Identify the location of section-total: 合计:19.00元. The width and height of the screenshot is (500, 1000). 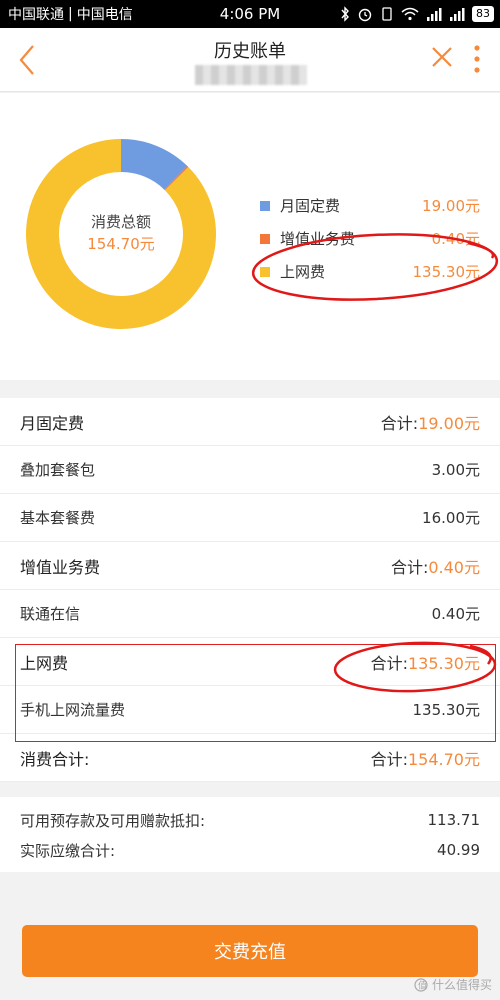
(430, 423).